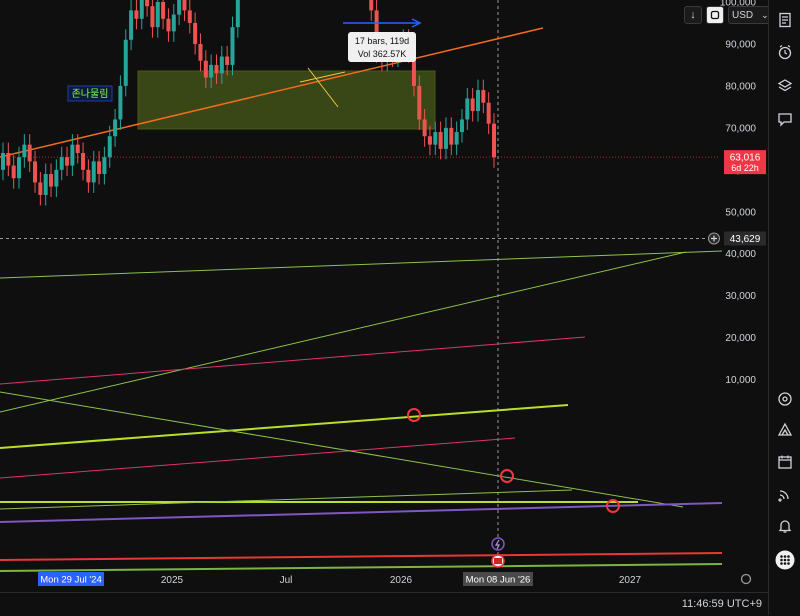  What do you see at coordinates (785, 20) in the screenshot?
I see `watchlist-icon` at bounding box center [785, 20].